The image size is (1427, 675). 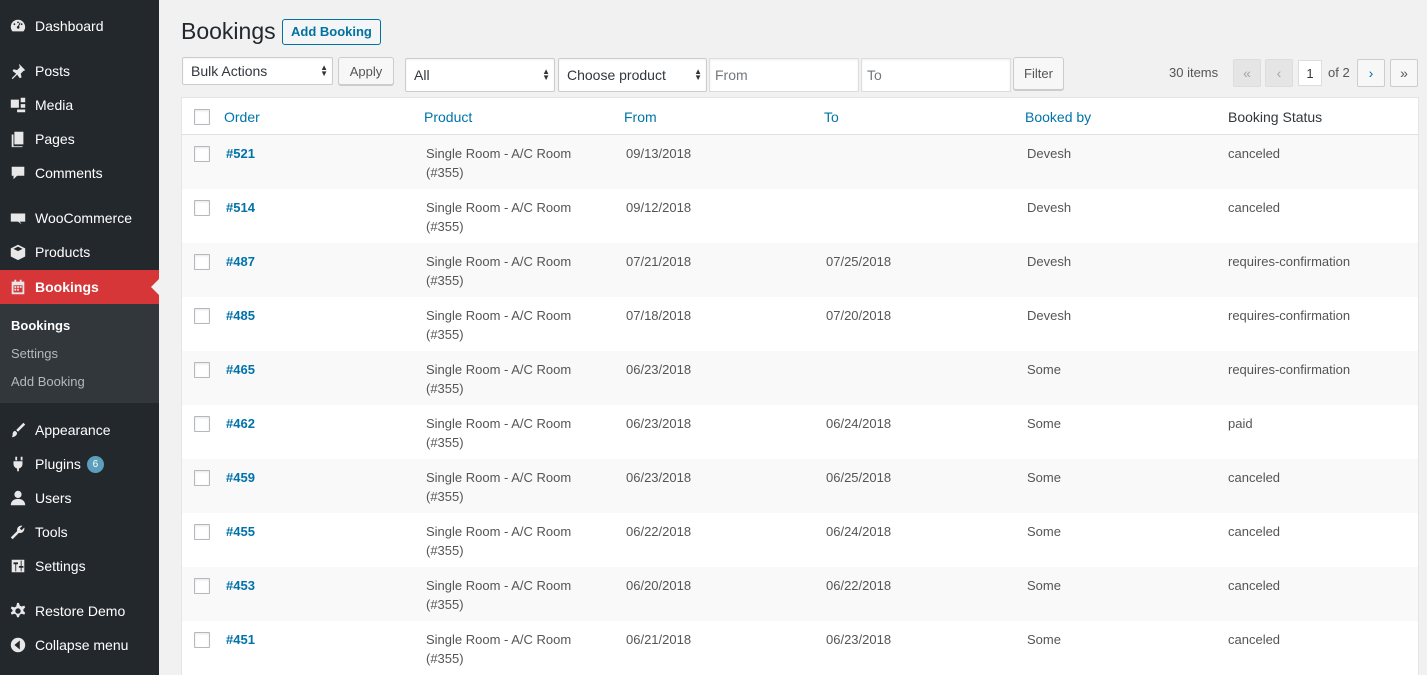 I want to click on page-title: Bookings, so click(x=228, y=31).